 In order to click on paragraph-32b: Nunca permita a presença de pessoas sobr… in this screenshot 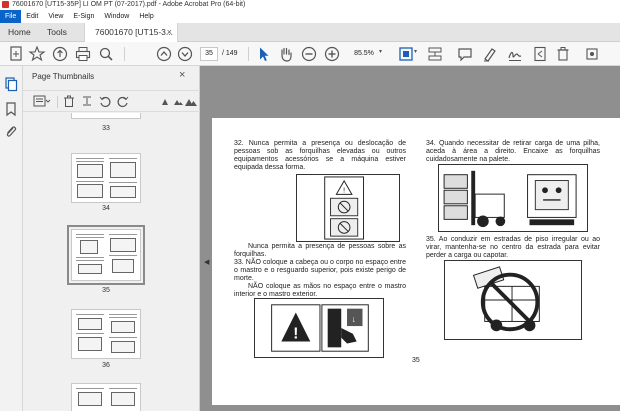, I will do `click(320, 250)`.